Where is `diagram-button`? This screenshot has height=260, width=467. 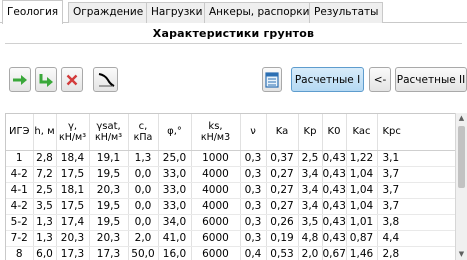 diagram-button is located at coordinates (105, 79).